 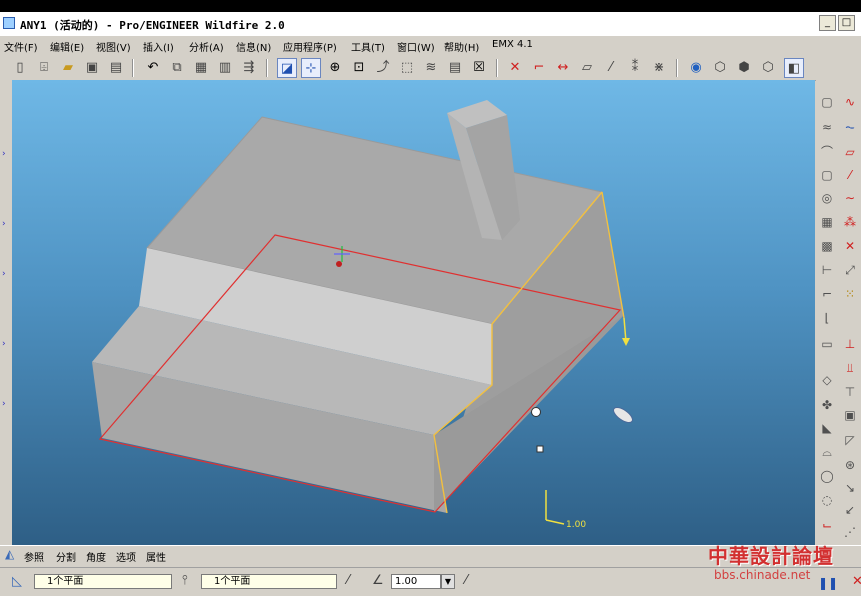 What do you see at coordinates (846, 23) in the screenshot?
I see `restore-button: □` at bounding box center [846, 23].